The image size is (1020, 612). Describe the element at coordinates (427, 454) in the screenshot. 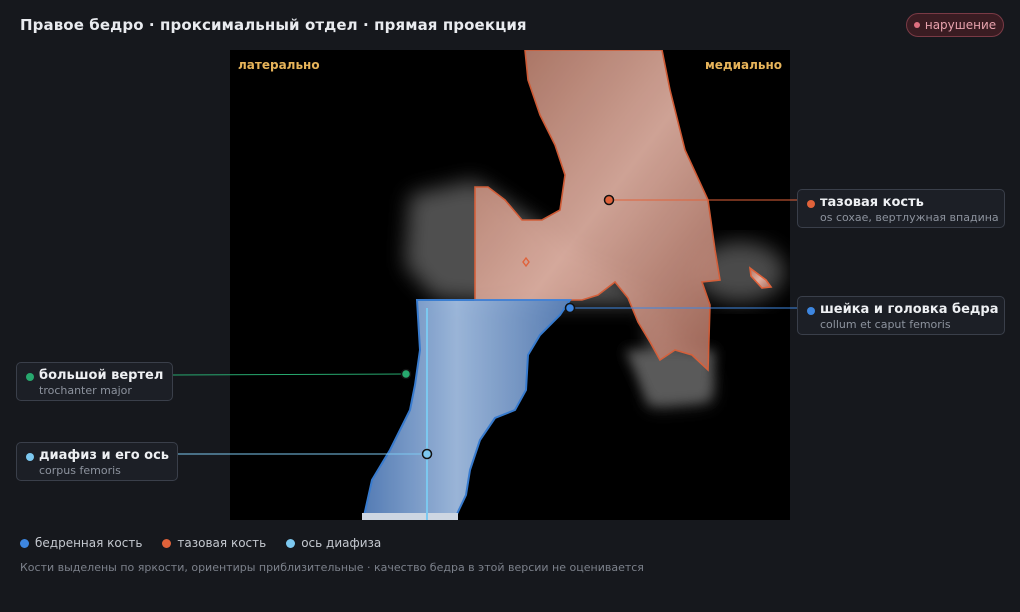

I see `landmark-shaft-marker` at that location.